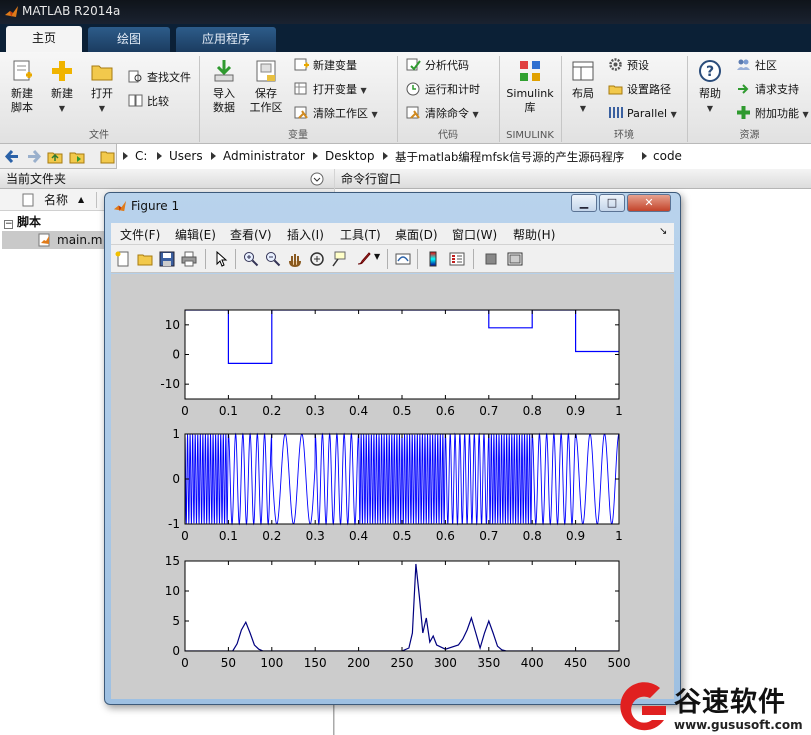 Image resolution: width=811 pixels, height=735 pixels. Describe the element at coordinates (224, 71) in the screenshot. I see `import-data-icon` at that location.